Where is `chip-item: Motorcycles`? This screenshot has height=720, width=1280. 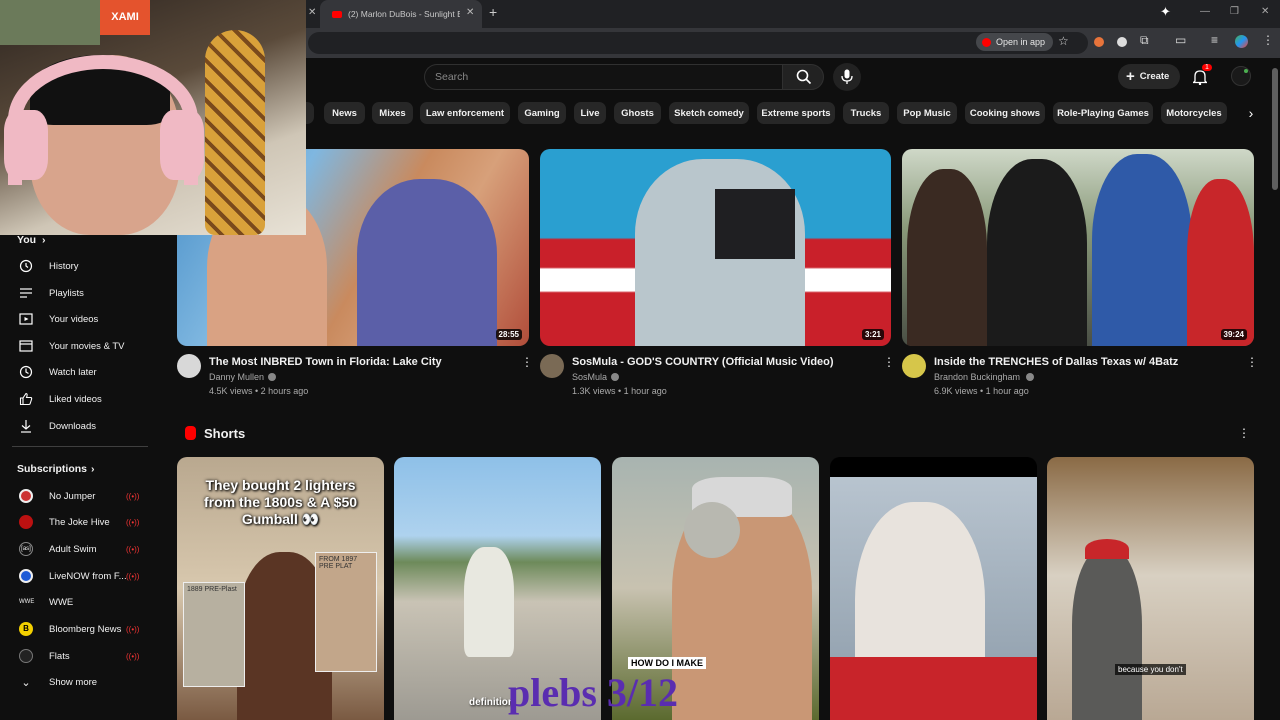 chip-item: Motorcycles is located at coordinates (1194, 113).